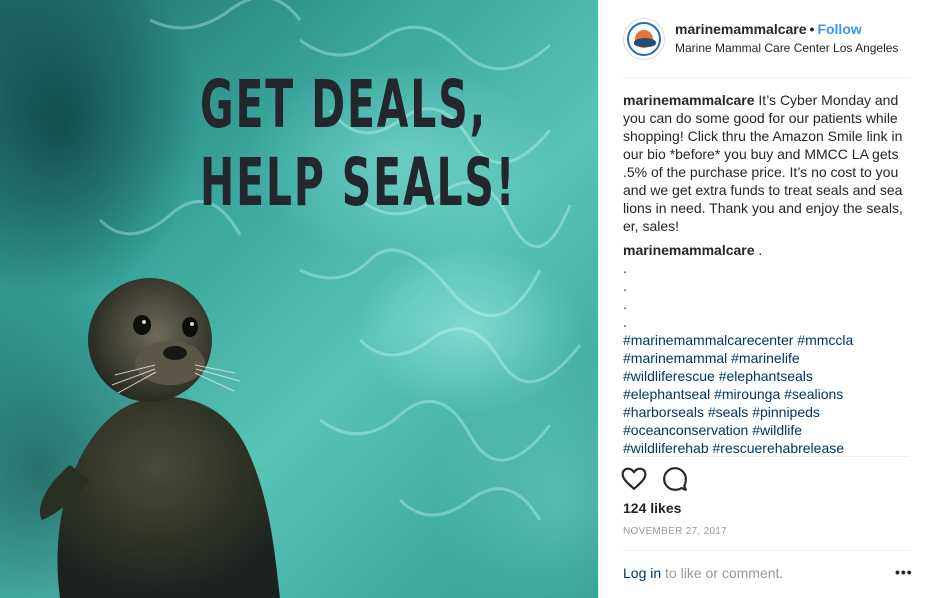 Image resolution: width=931 pixels, height=598 pixels. I want to click on login-link: Log in, so click(642, 573).